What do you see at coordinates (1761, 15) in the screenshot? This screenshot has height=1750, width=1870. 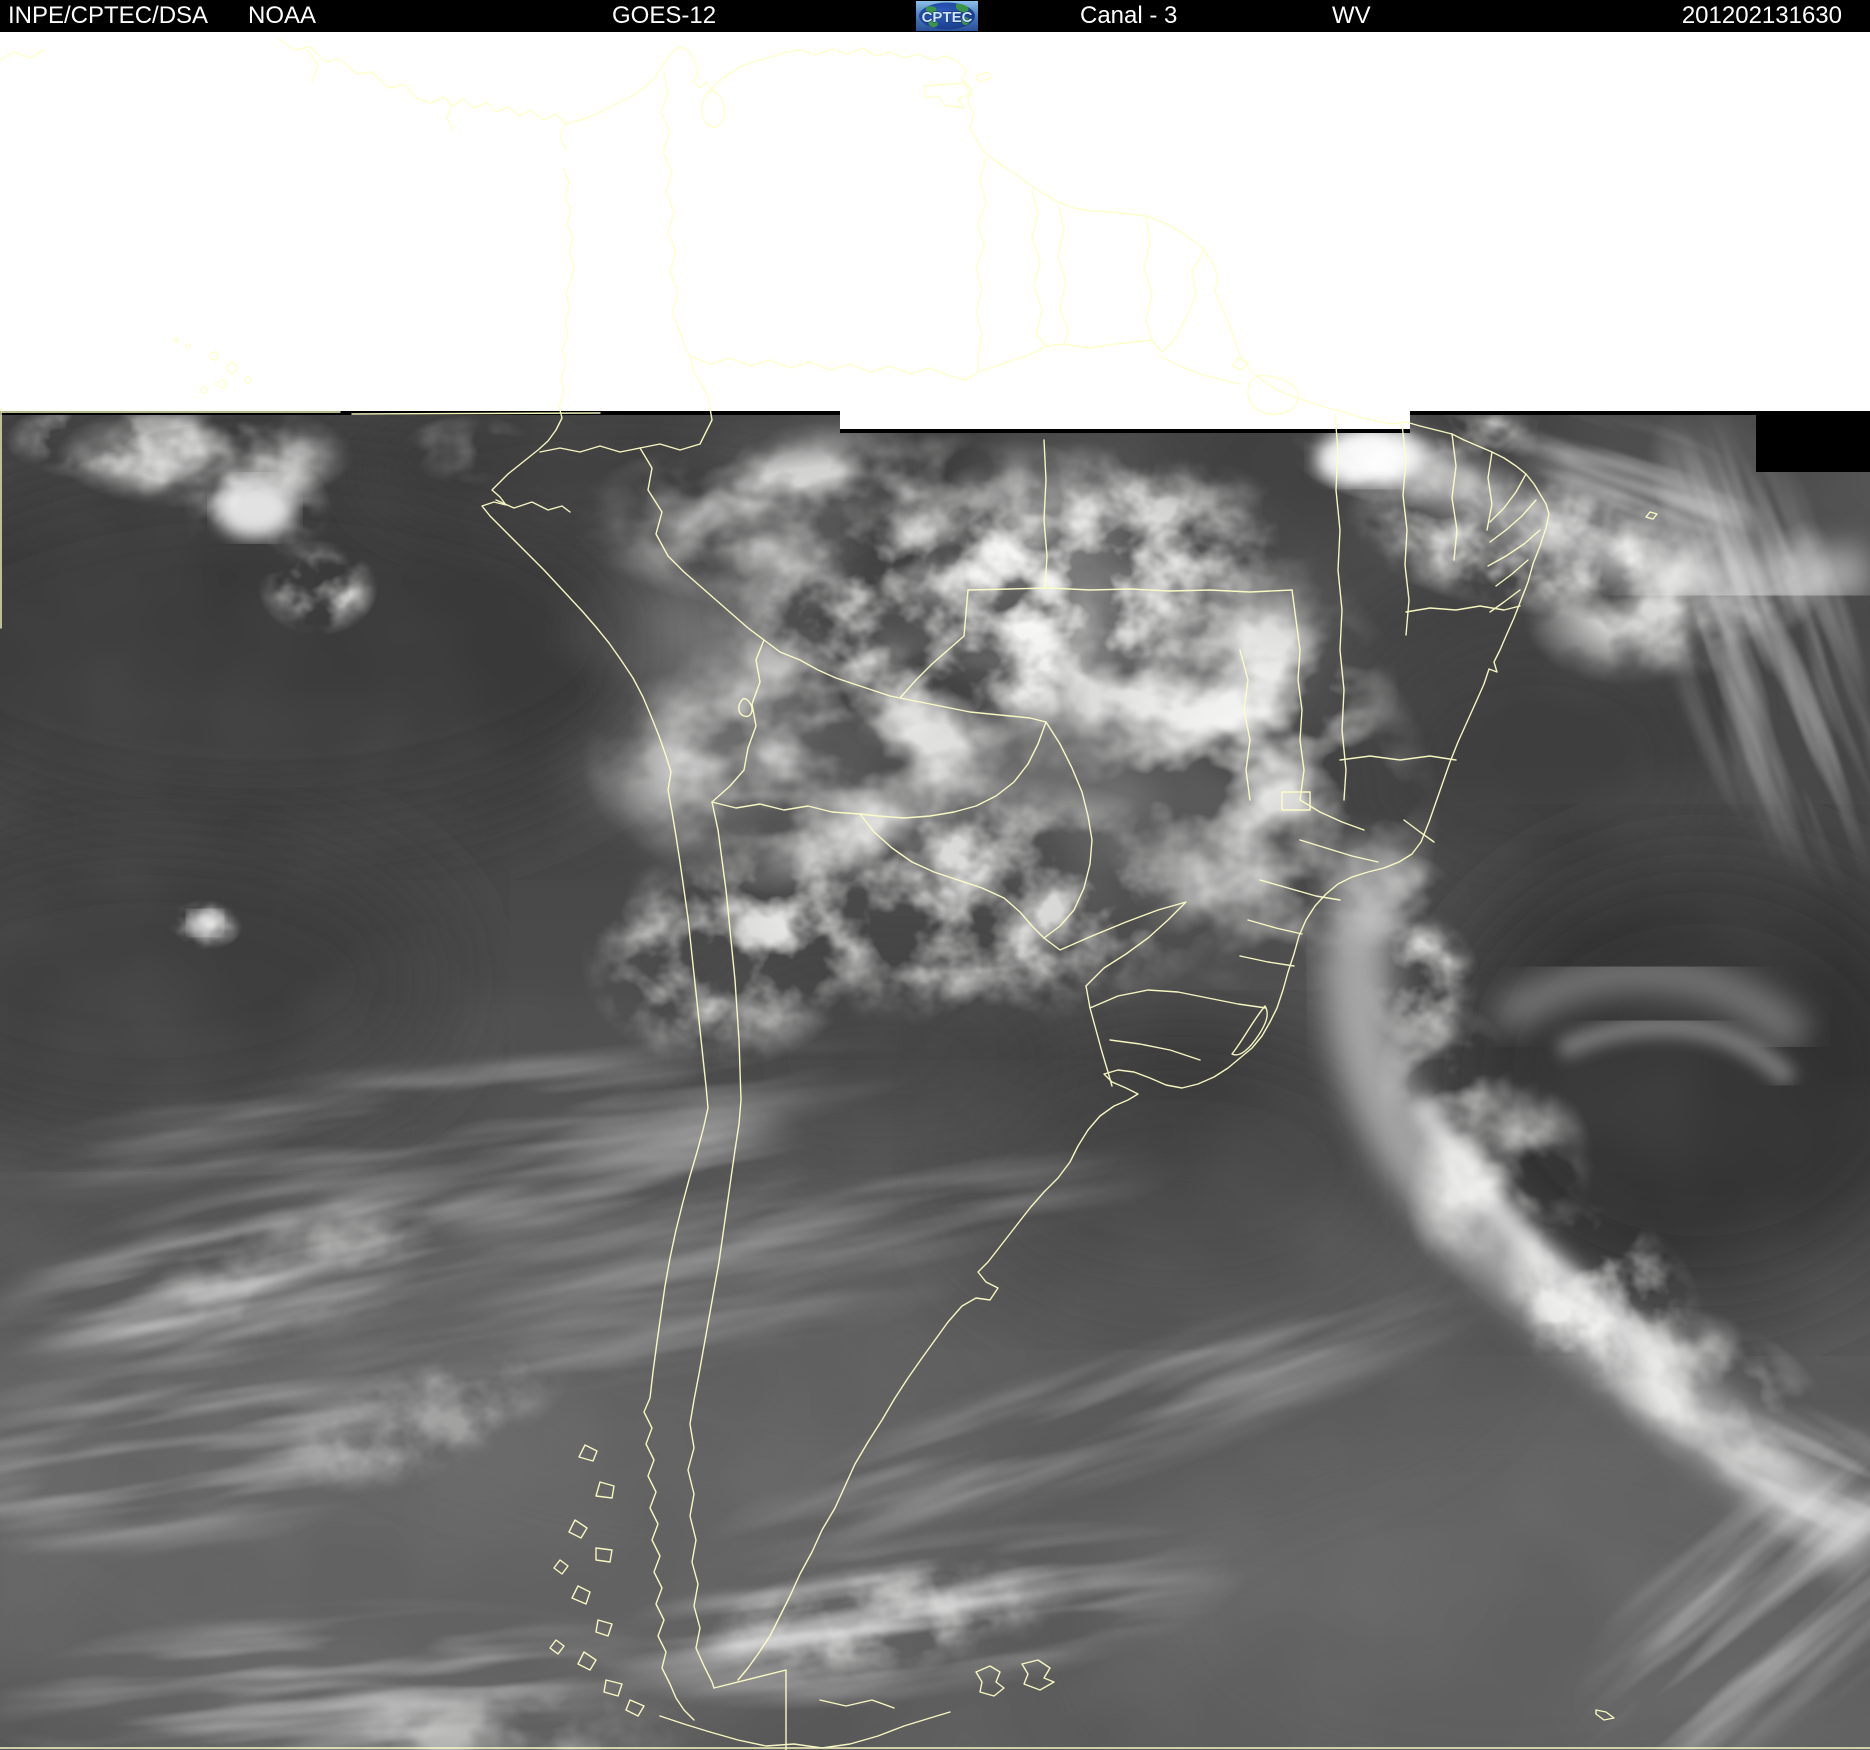 I see `timestamp-label: 201202131630` at bounding box center [1761, 15].